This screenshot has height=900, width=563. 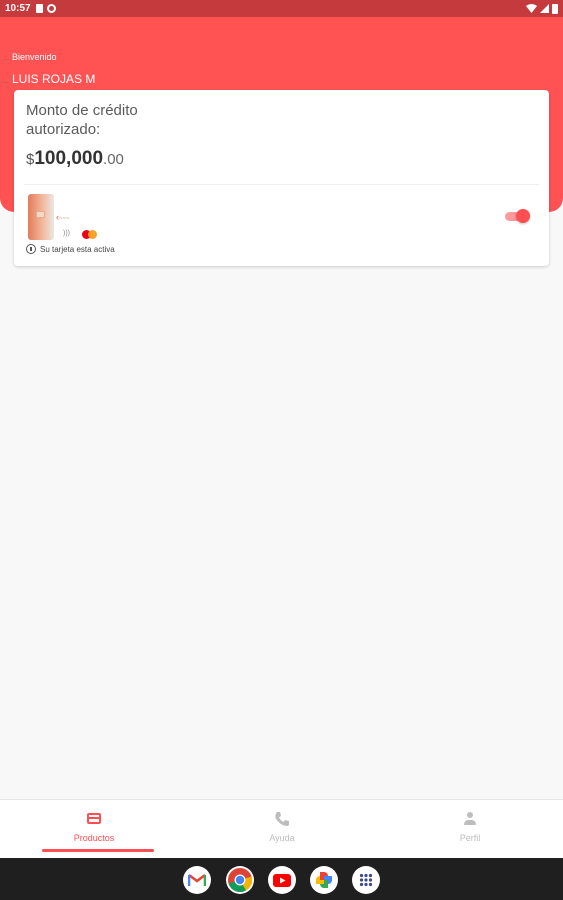 I want to click on chip-icon, so click(x=40, y=214).